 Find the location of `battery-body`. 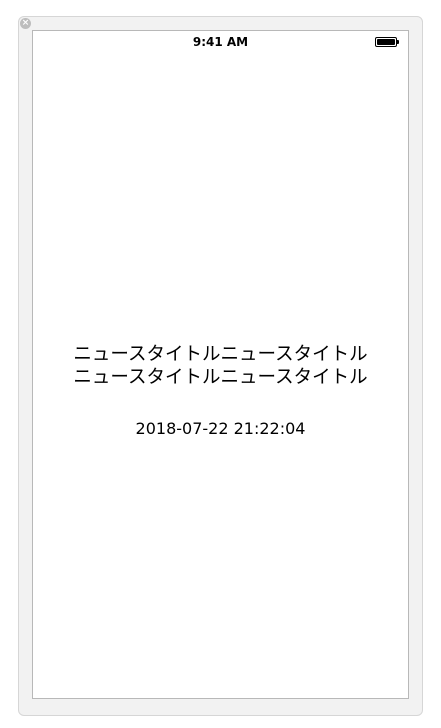

battery-body is located at coordinates (386, 42).